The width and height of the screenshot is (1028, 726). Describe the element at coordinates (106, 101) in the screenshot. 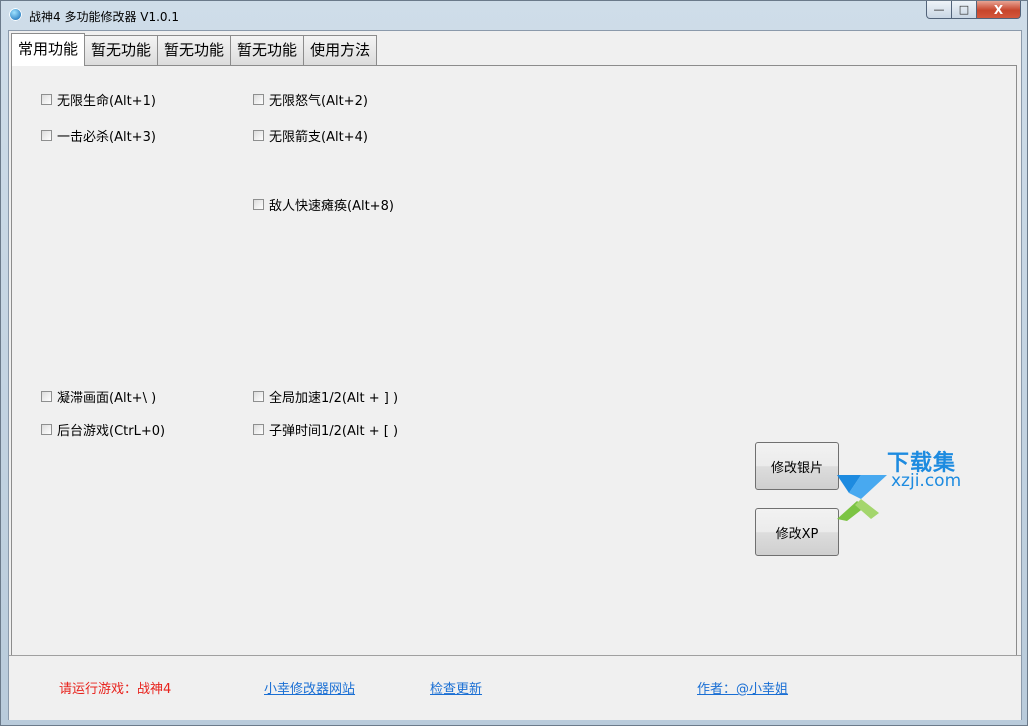

I see `checkbox-label: 无限生命(Alt+1)` at that location.